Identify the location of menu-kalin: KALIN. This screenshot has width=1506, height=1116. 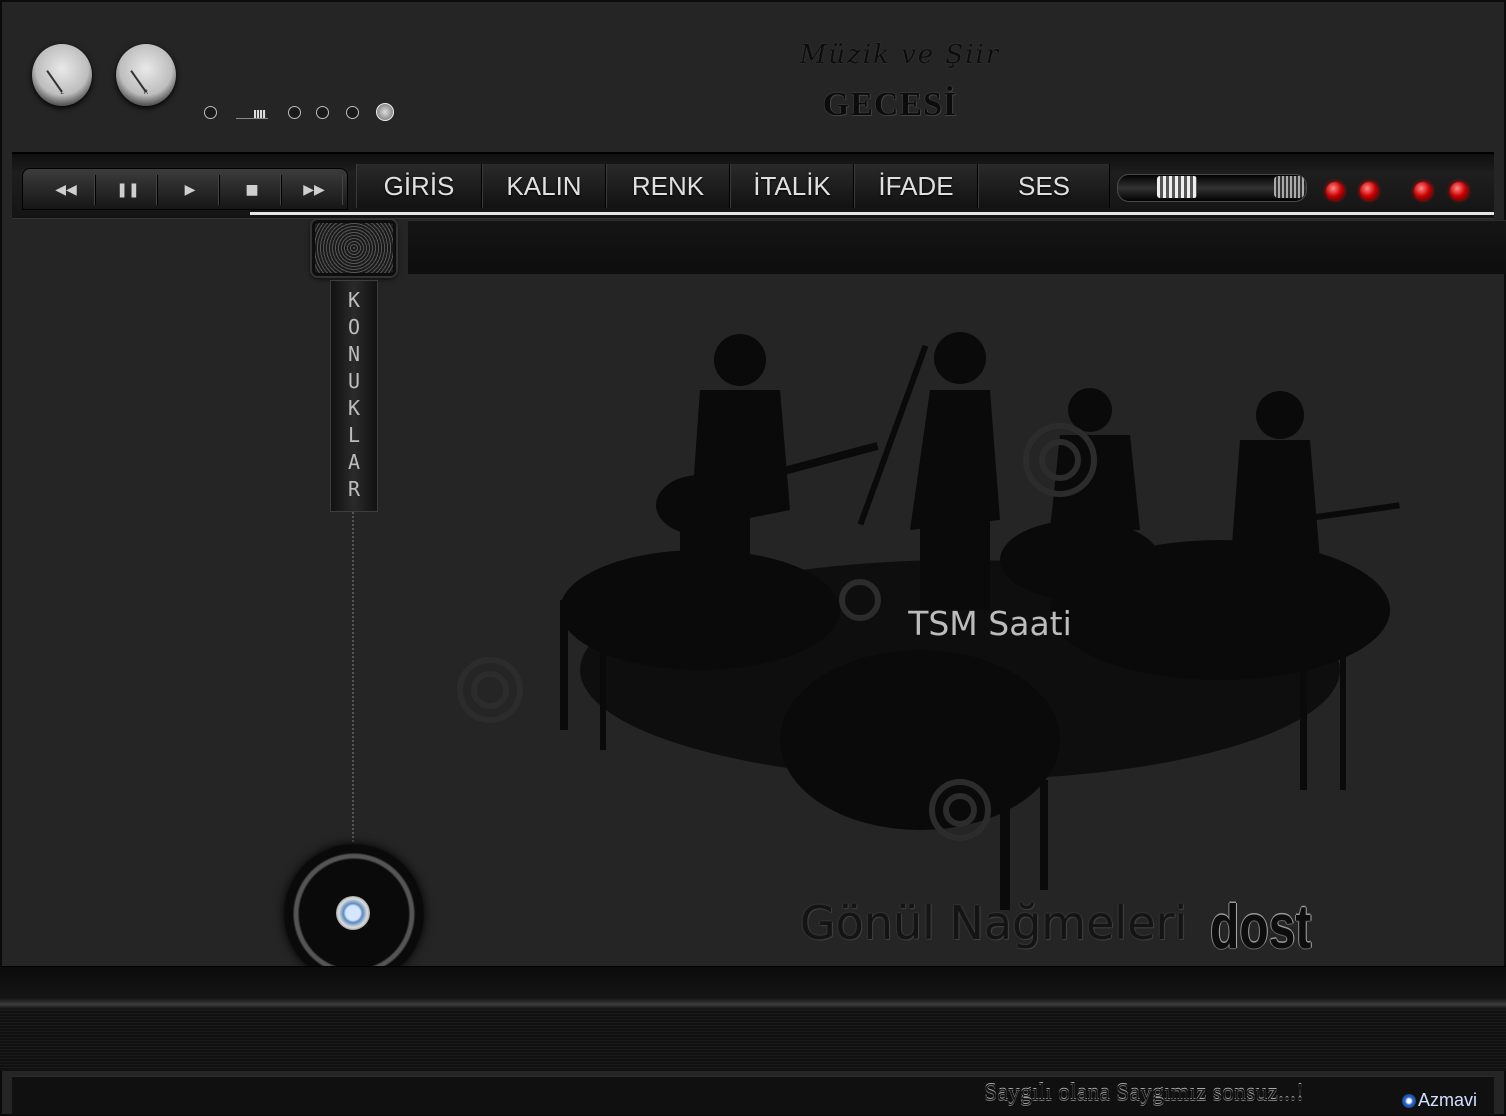
(544, 186).